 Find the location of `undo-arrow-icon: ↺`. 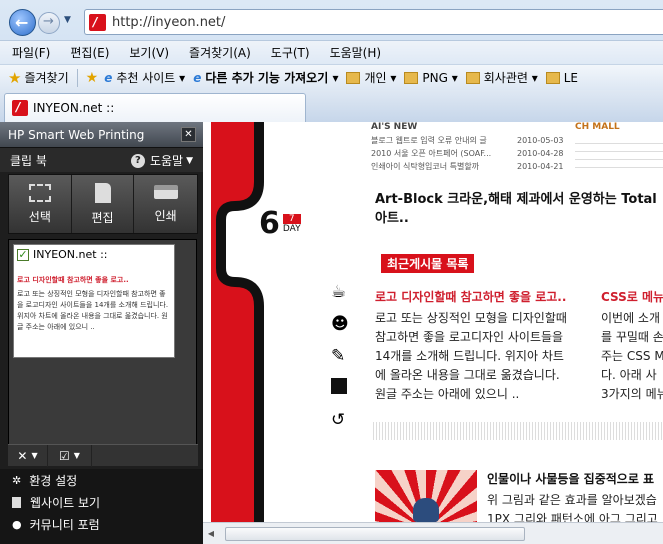

undo-arrow-icon: ↺ is located at coordinates (344, 426).